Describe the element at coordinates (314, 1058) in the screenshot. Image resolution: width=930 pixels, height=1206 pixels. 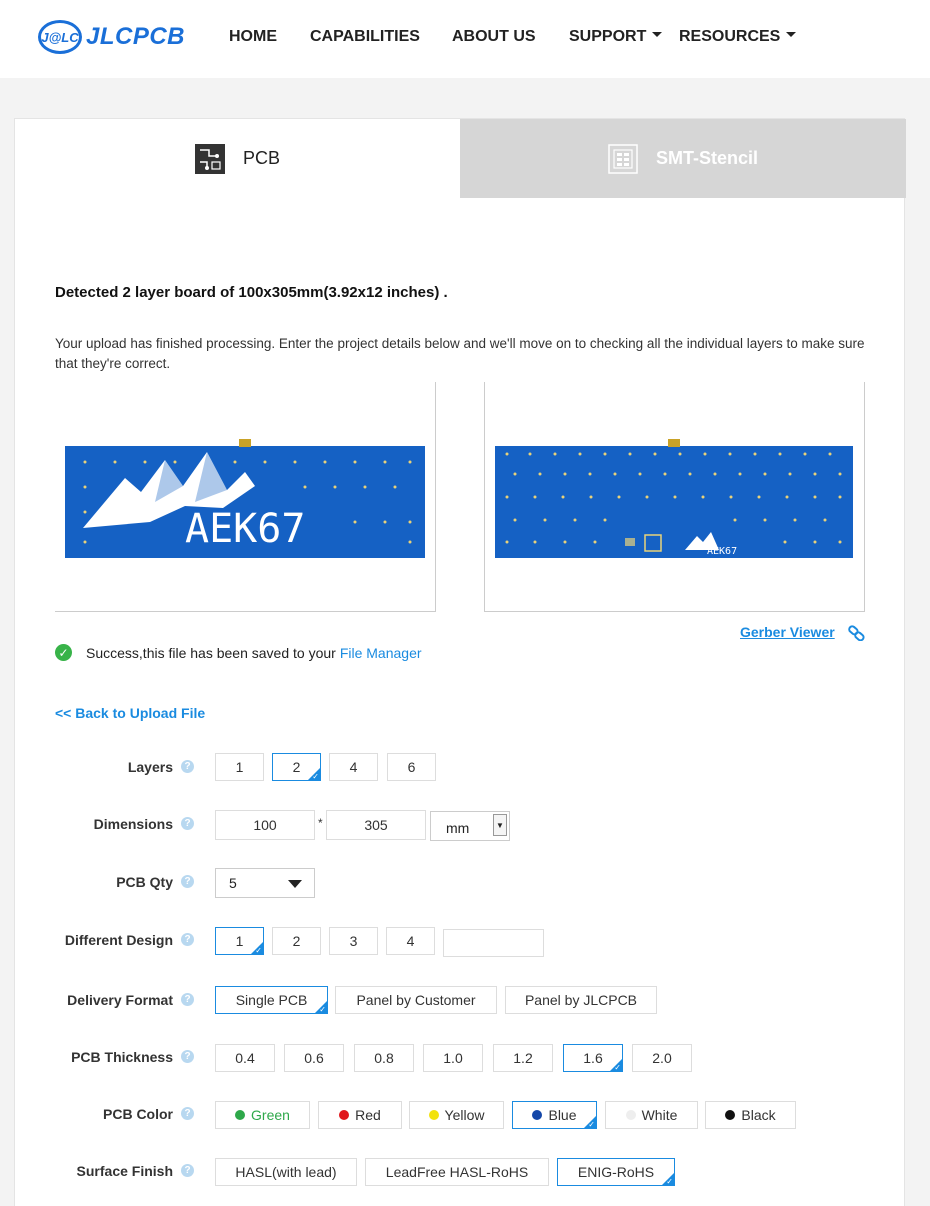
I see `thickness-option-0.6: 0.6` at that location.